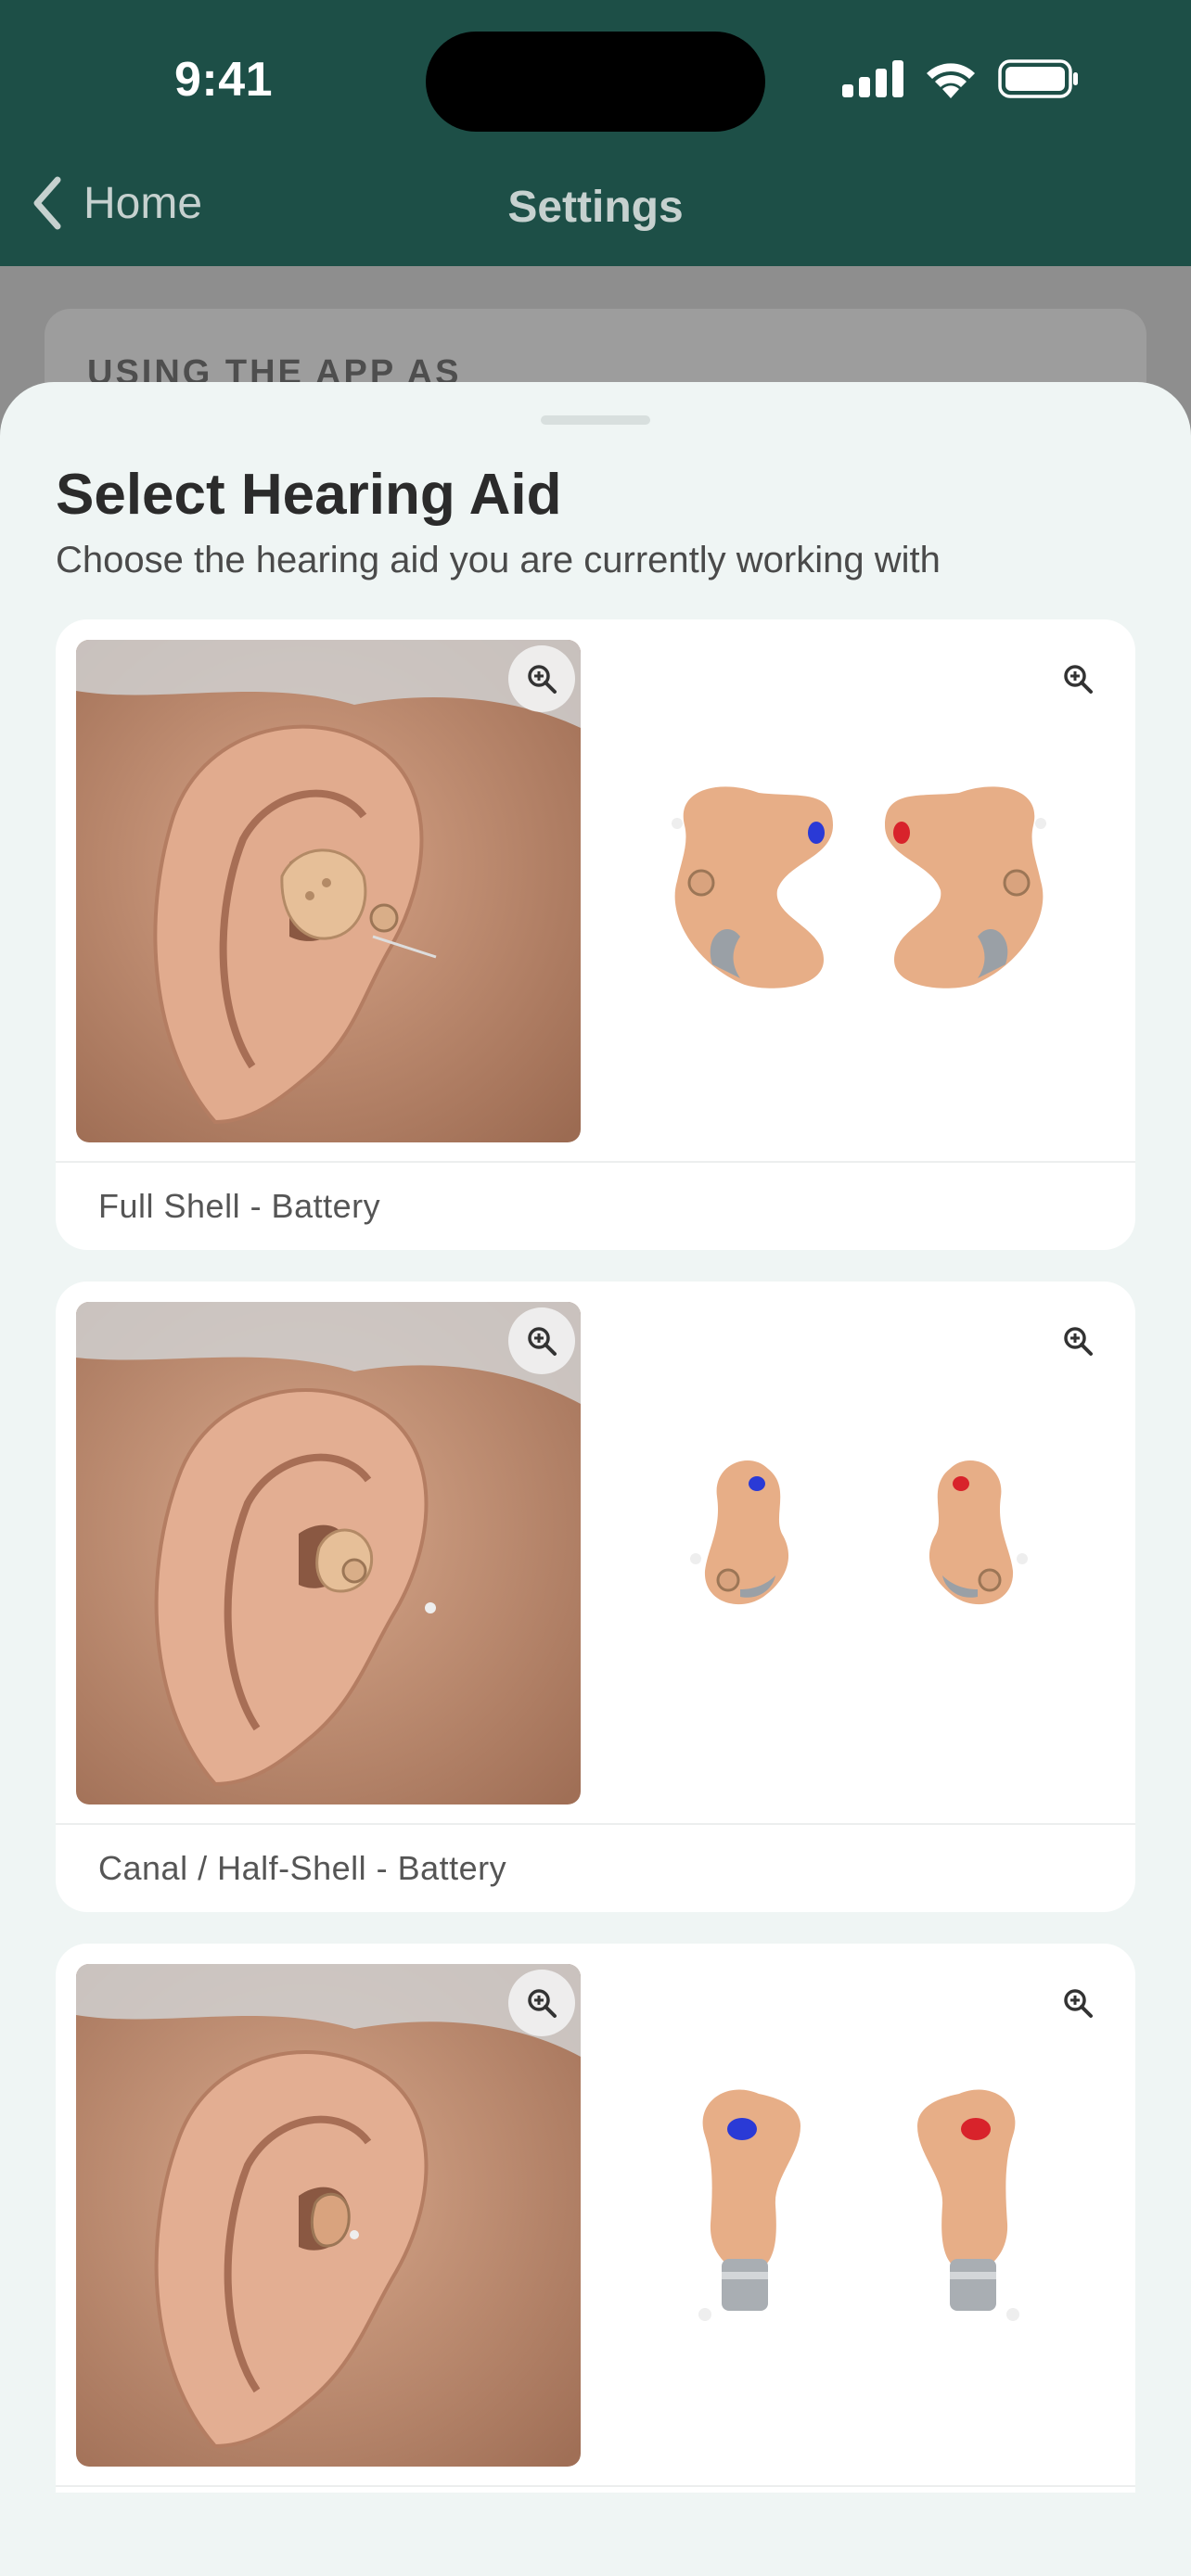  I want to click on sheet-title: Select Hearing Aid, so click(309, 495).